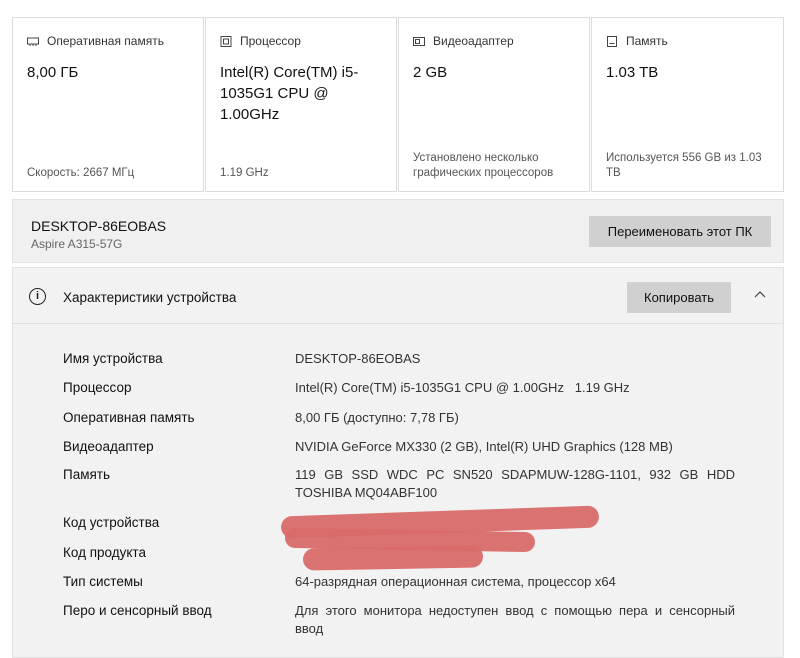 This screenshot has width=800, height=658. I want to click on rename-pc-button: Переименовать этот ПК, so click(680, 231).